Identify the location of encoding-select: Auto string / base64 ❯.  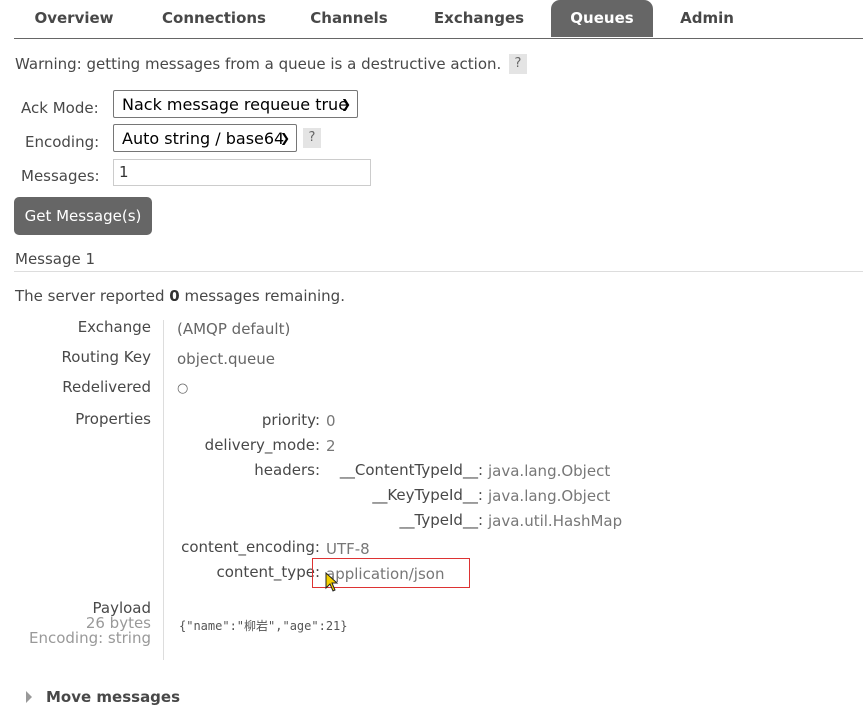
(205, 138).